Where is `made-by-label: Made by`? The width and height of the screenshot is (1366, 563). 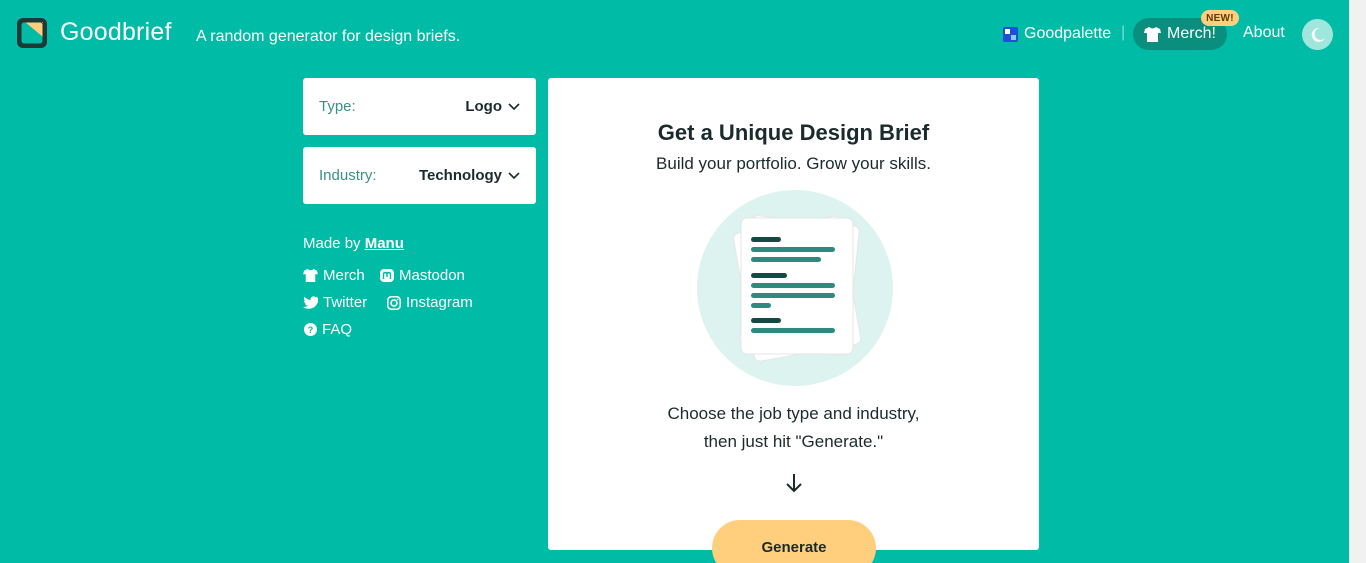 made-by-label: Made by is located at coordinates (332, 243).